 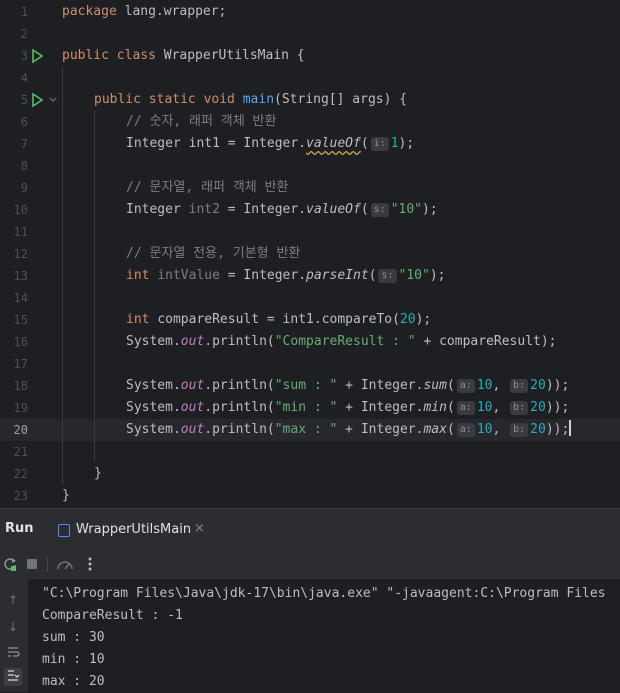 What do you see at coordinates (14, 166) in the screenshot?
I see `line-number: 8` at bounding box center [14, 166].